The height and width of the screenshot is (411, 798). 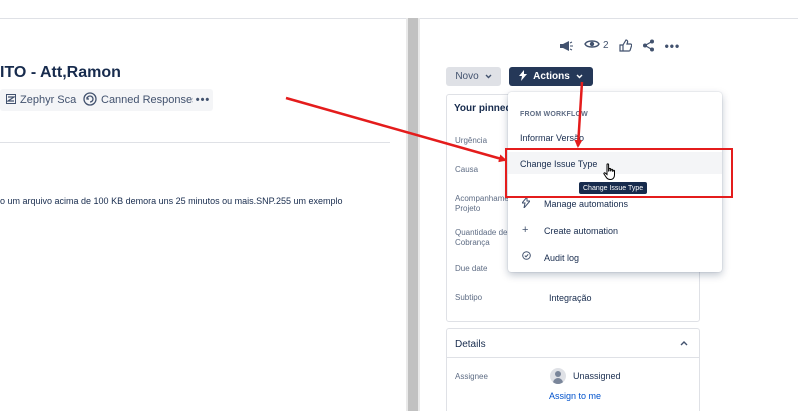 What do you see at coordinates (195, 142) in the screenshot?
I see `content-divider` at bounding box center [195, 142].